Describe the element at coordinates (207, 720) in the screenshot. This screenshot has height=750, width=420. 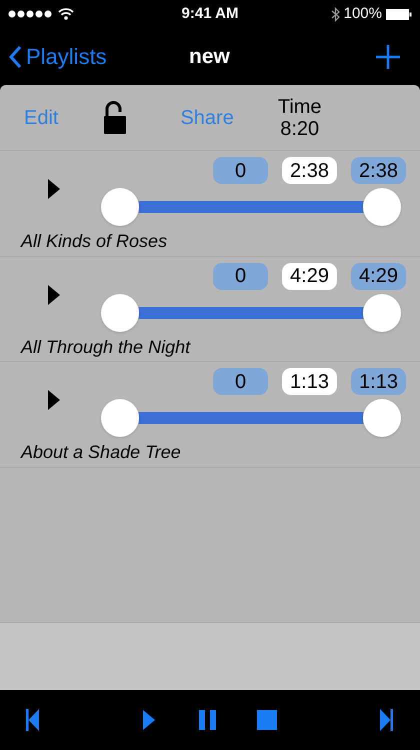
I see `pause-icon` at that location.